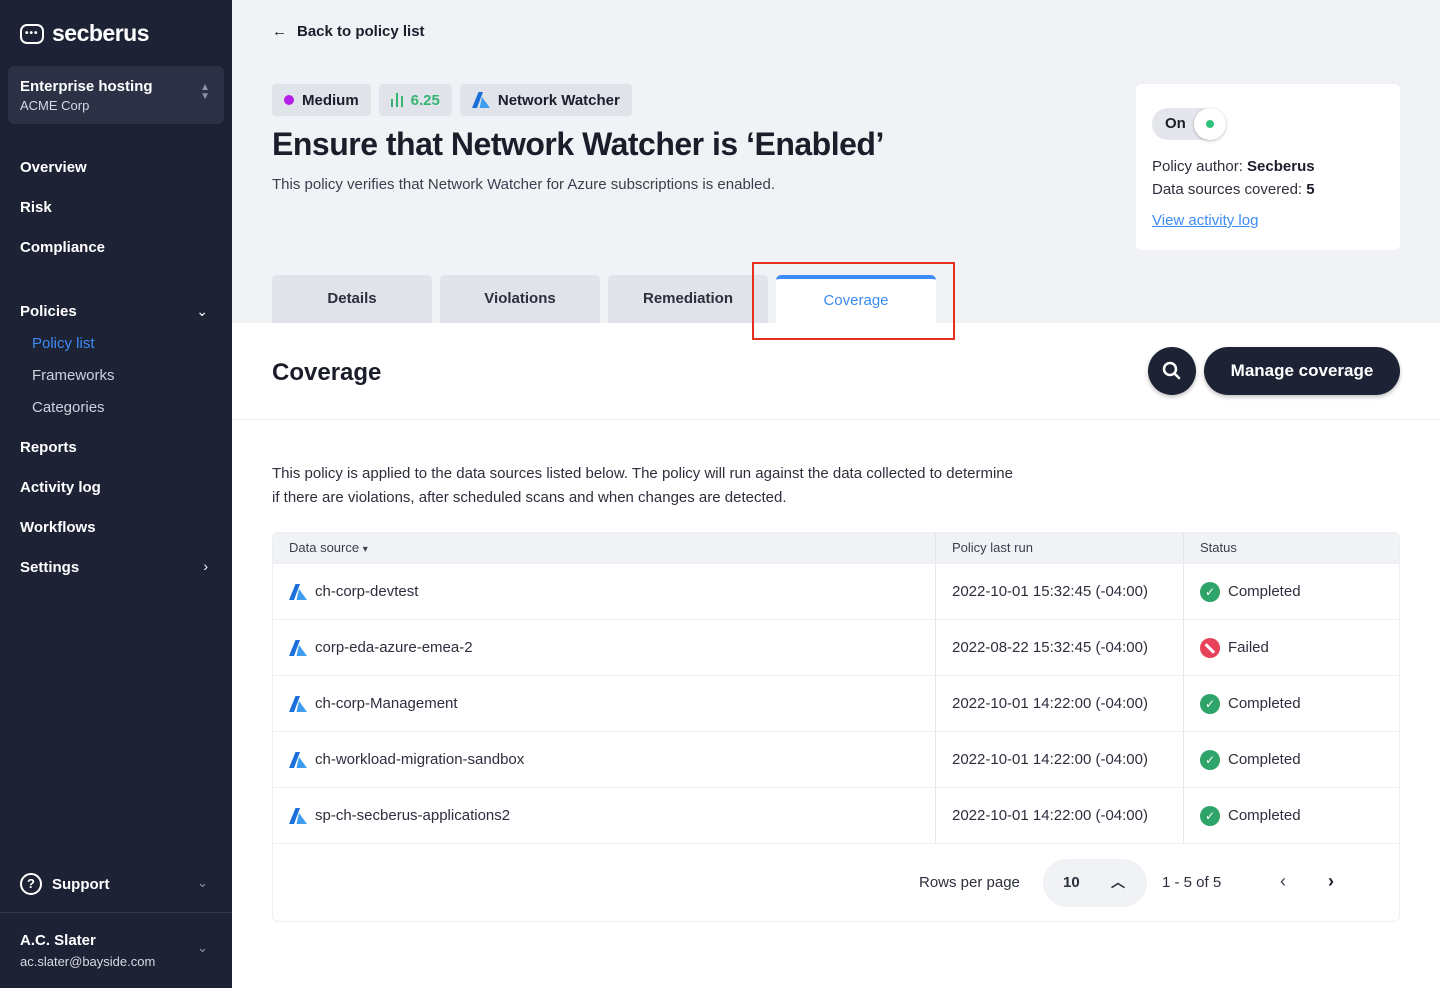  I want to click on status-cell: Failed, so click(1291, 647).